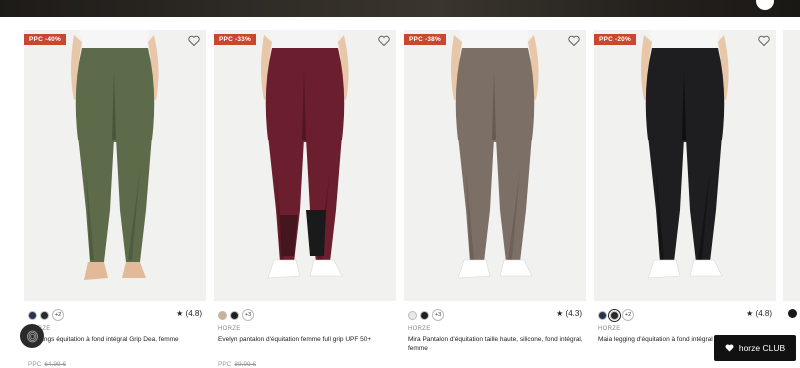 The width and height of the screenshot is (800, 368). What do you see at coordinates (45, 39) in the screenshot?
I see `discount-badge: PPC -40%` at bounding box center [45, 39].